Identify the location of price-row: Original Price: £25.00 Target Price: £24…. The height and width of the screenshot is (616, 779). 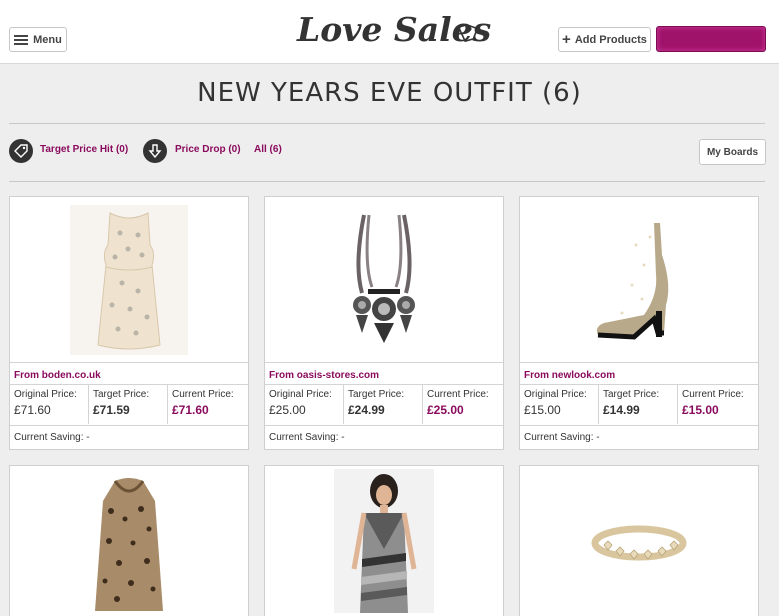
(384, 404).